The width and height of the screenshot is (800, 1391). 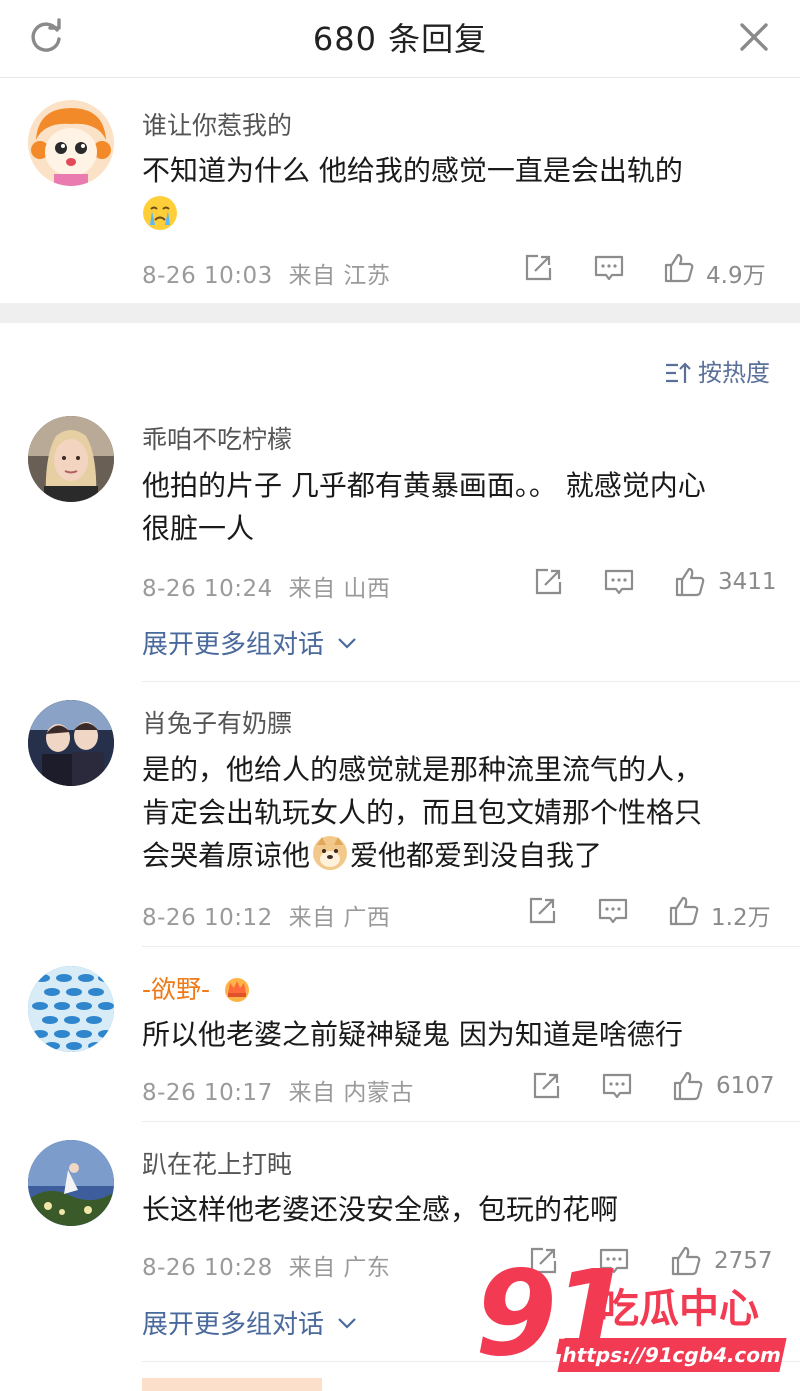 I want to click on watermark-url: https://91cgb4.com, so click(x=672, y=1355).